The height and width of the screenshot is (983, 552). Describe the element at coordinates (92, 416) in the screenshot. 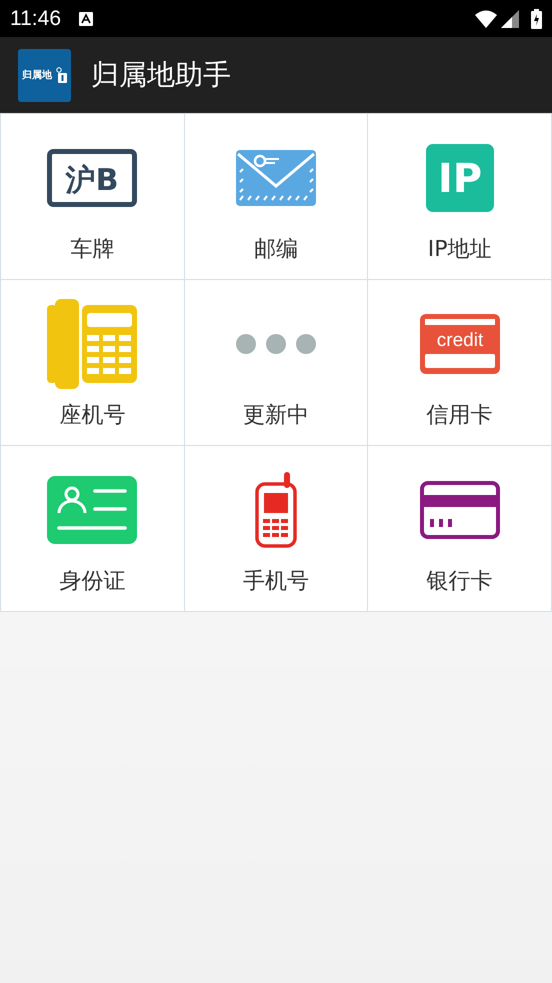

I see `tile-label: 座机号` at that location.